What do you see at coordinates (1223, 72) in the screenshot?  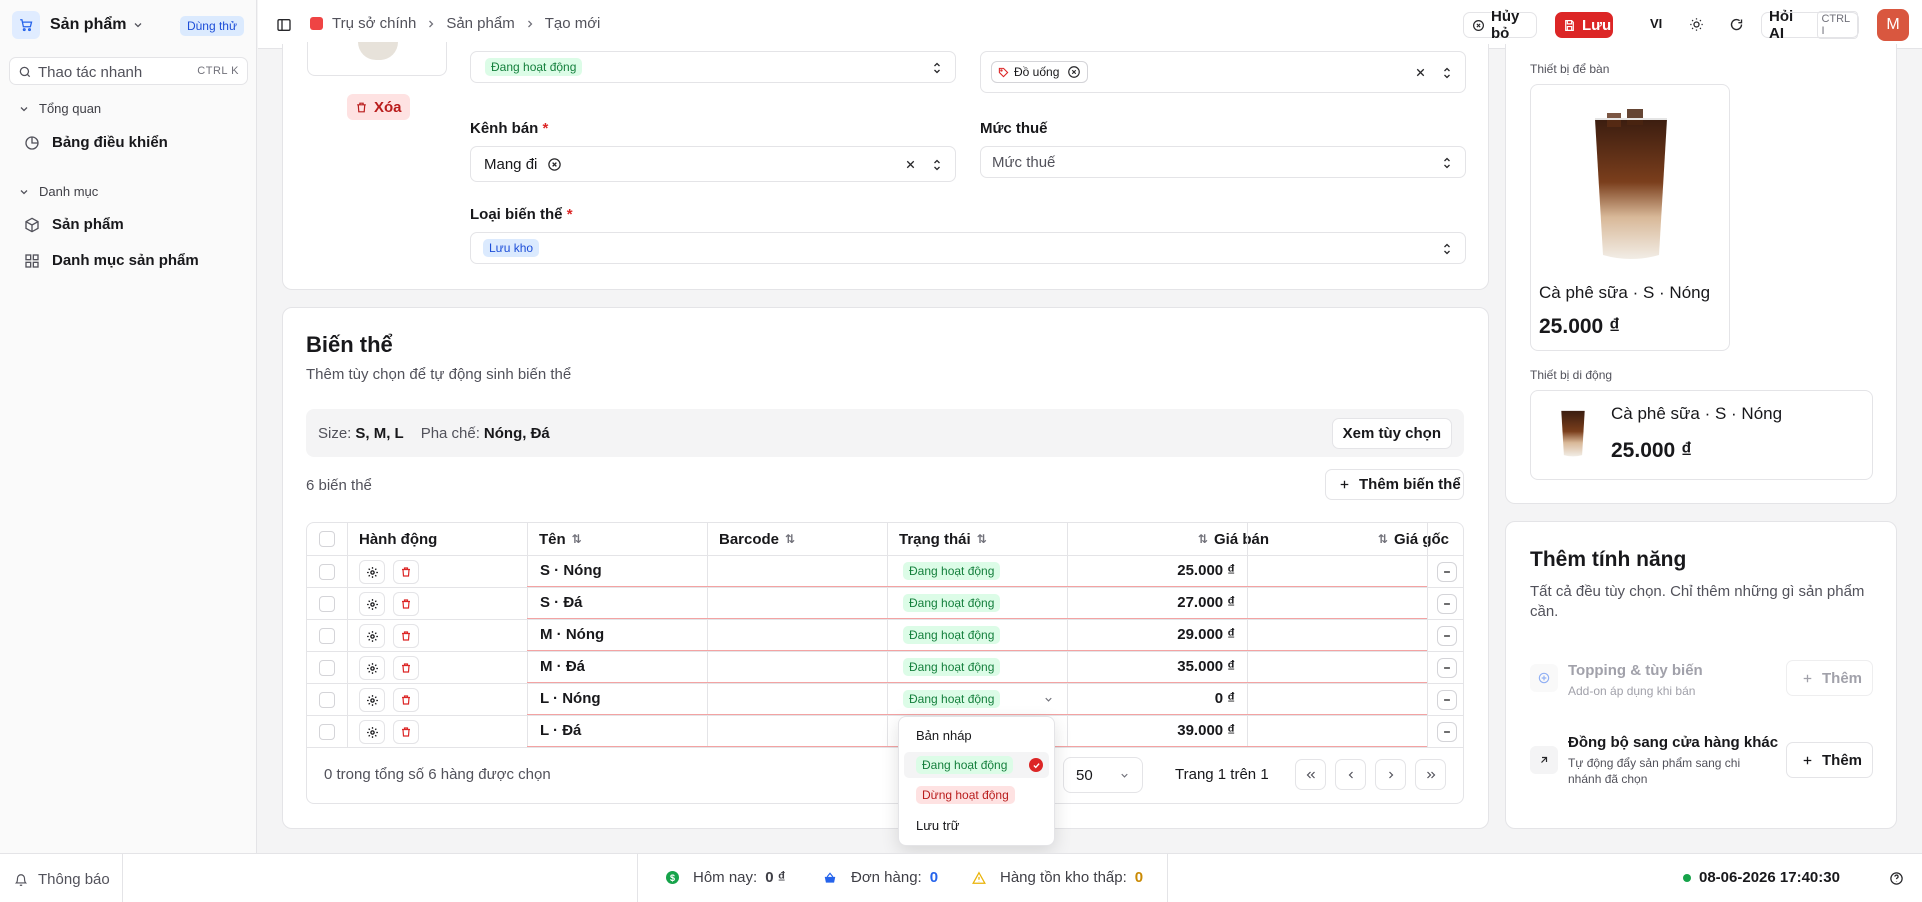 I see `category-select: Đồ uống` at bounding box center [1223, 72].